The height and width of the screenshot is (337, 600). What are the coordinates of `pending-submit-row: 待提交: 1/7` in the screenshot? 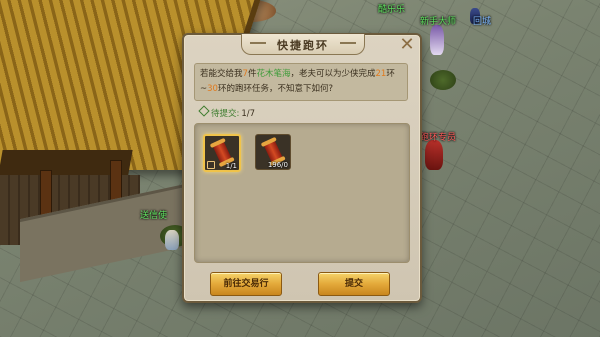 It's located at (227, 112).